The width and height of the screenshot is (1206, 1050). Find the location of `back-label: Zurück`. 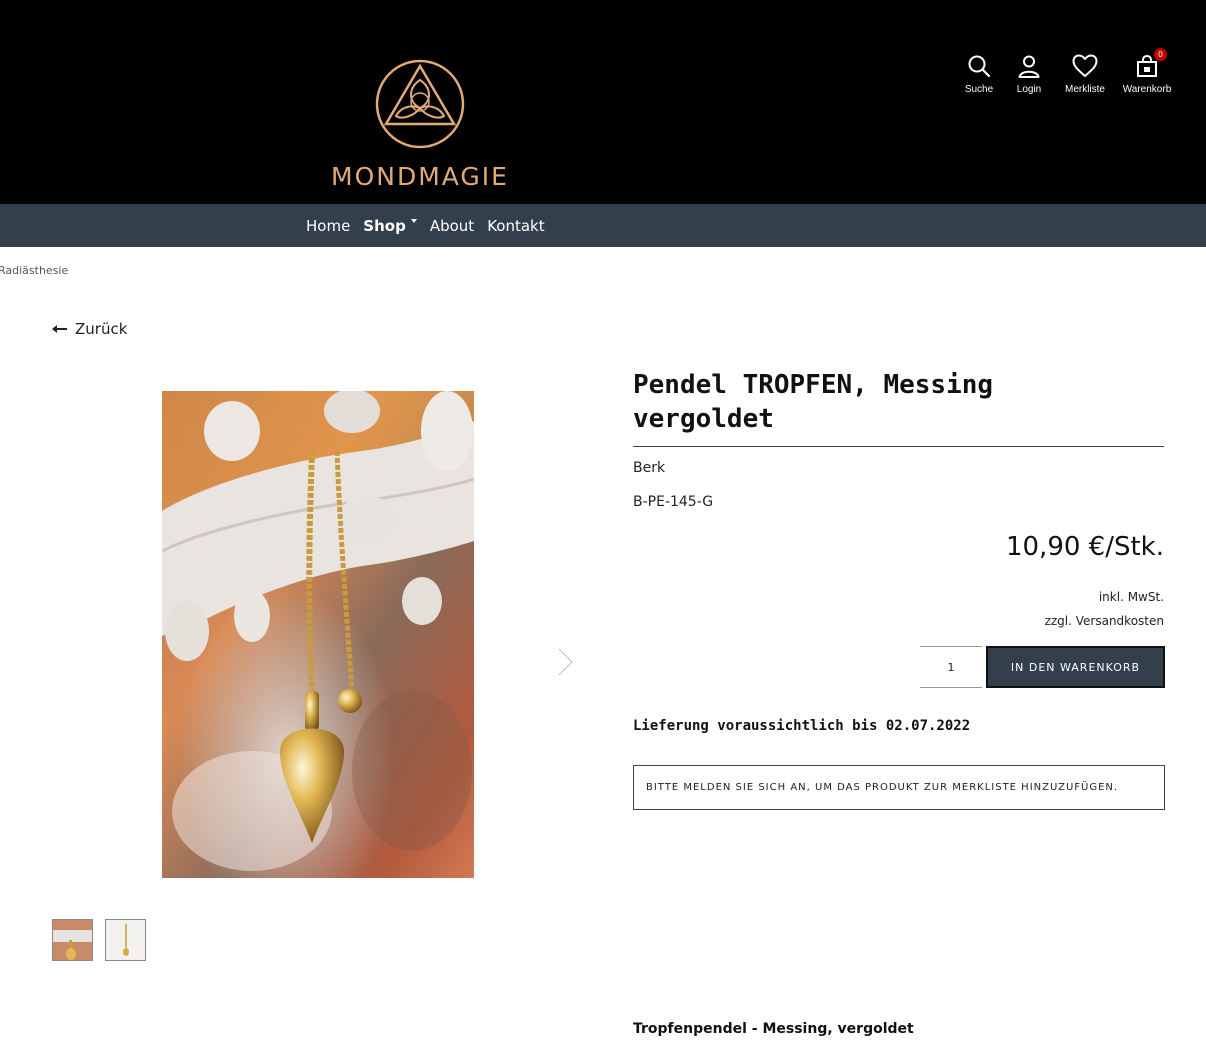

back-label: Zurück is located at coordinates (101, 329).